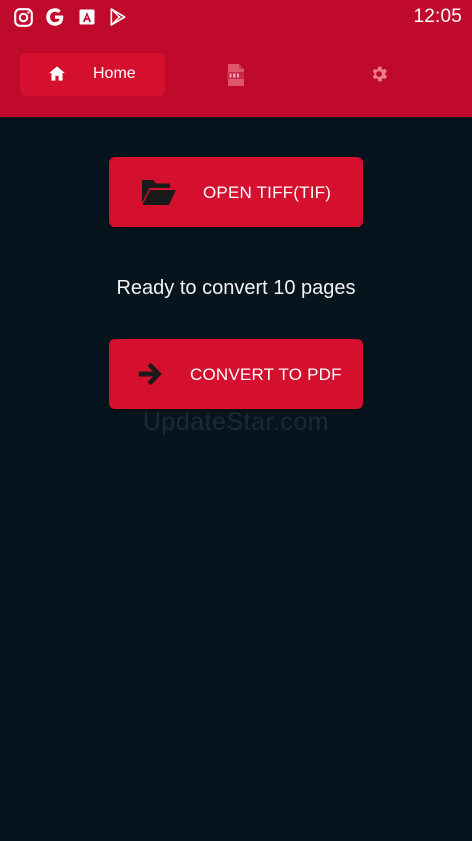 The height and width of the screenshot is (841, 472). What do you see at coordinates (267, 192) in the screenshot?
I see `open-tiff-label: OPEN TIFF(TIF)` at bounding box center [267, 192].